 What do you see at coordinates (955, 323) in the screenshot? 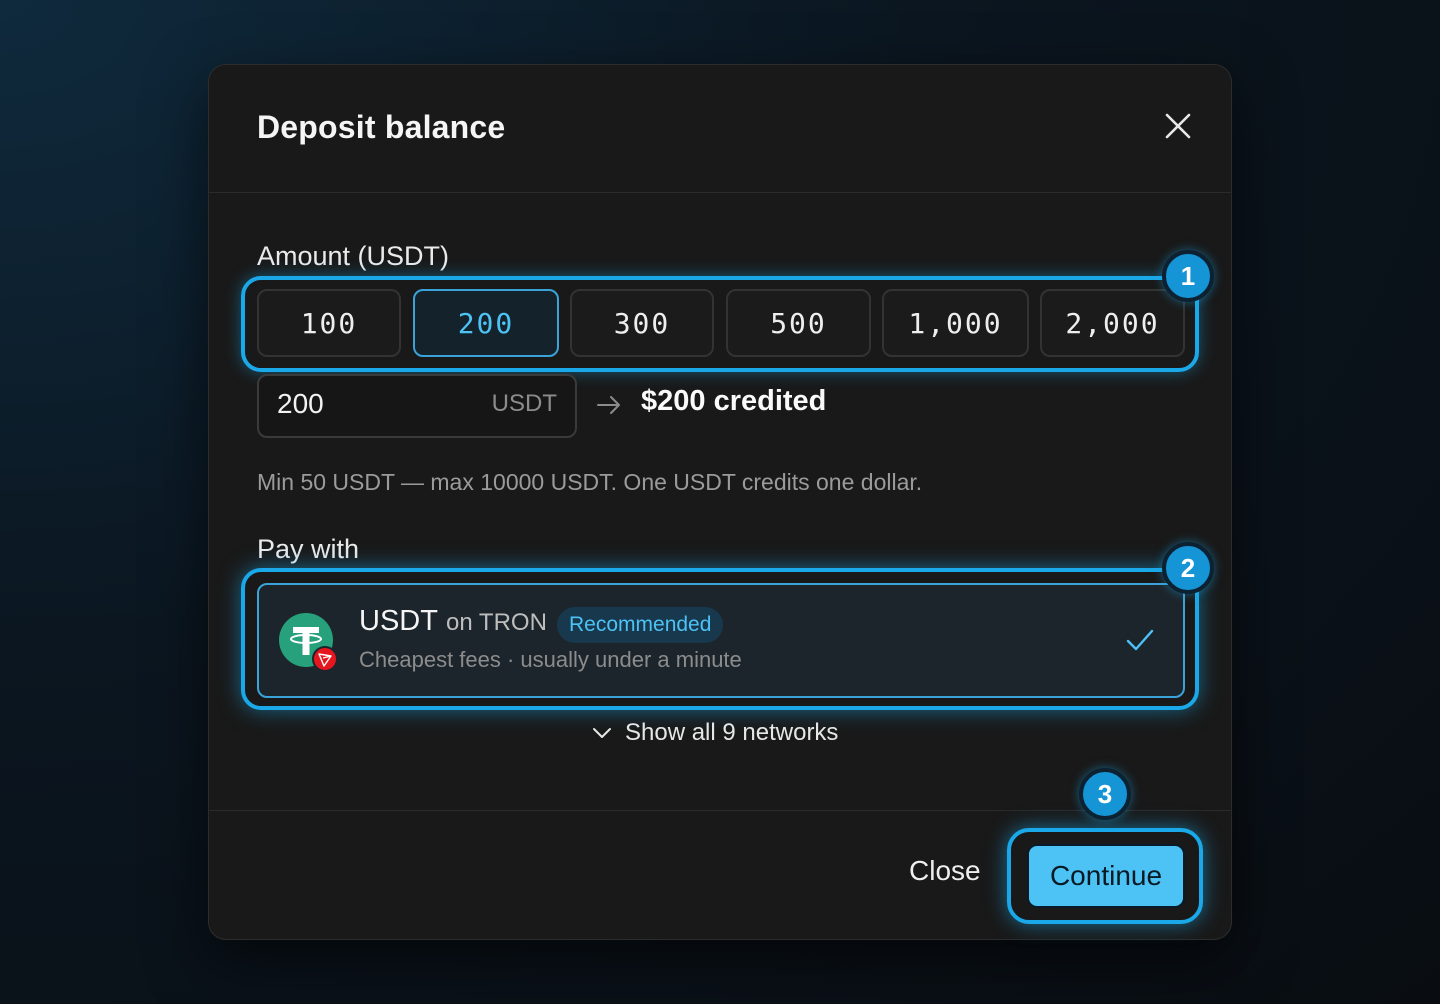
I see `amount-preset-1000: 1,000` at bounding box center [955, 323].